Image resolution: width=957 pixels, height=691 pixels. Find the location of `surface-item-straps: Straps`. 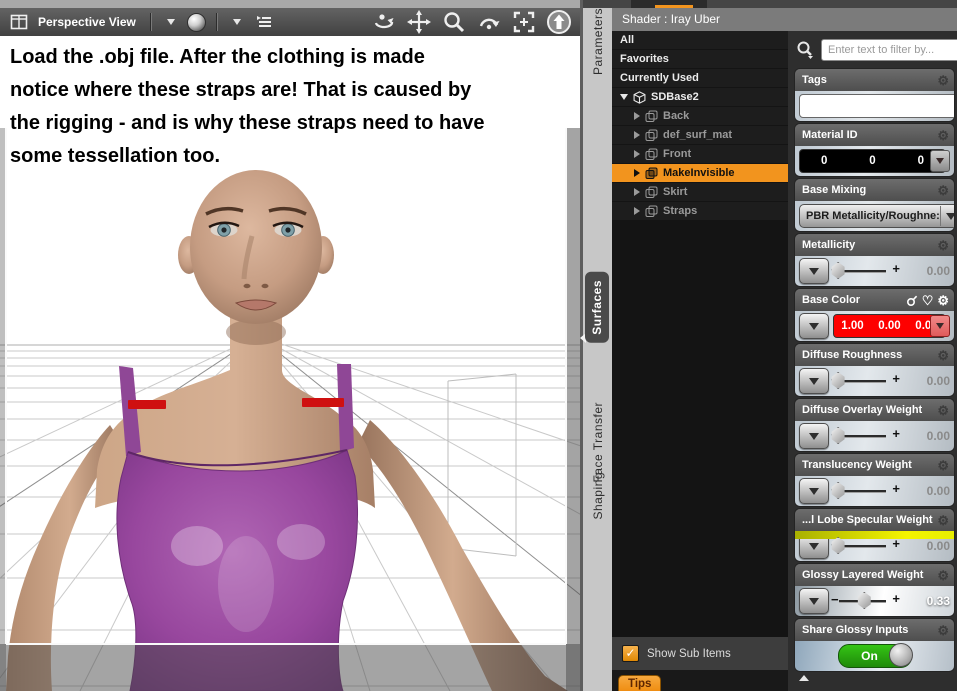

surface-item-straps: Straps is located at coordinates (700, 211).